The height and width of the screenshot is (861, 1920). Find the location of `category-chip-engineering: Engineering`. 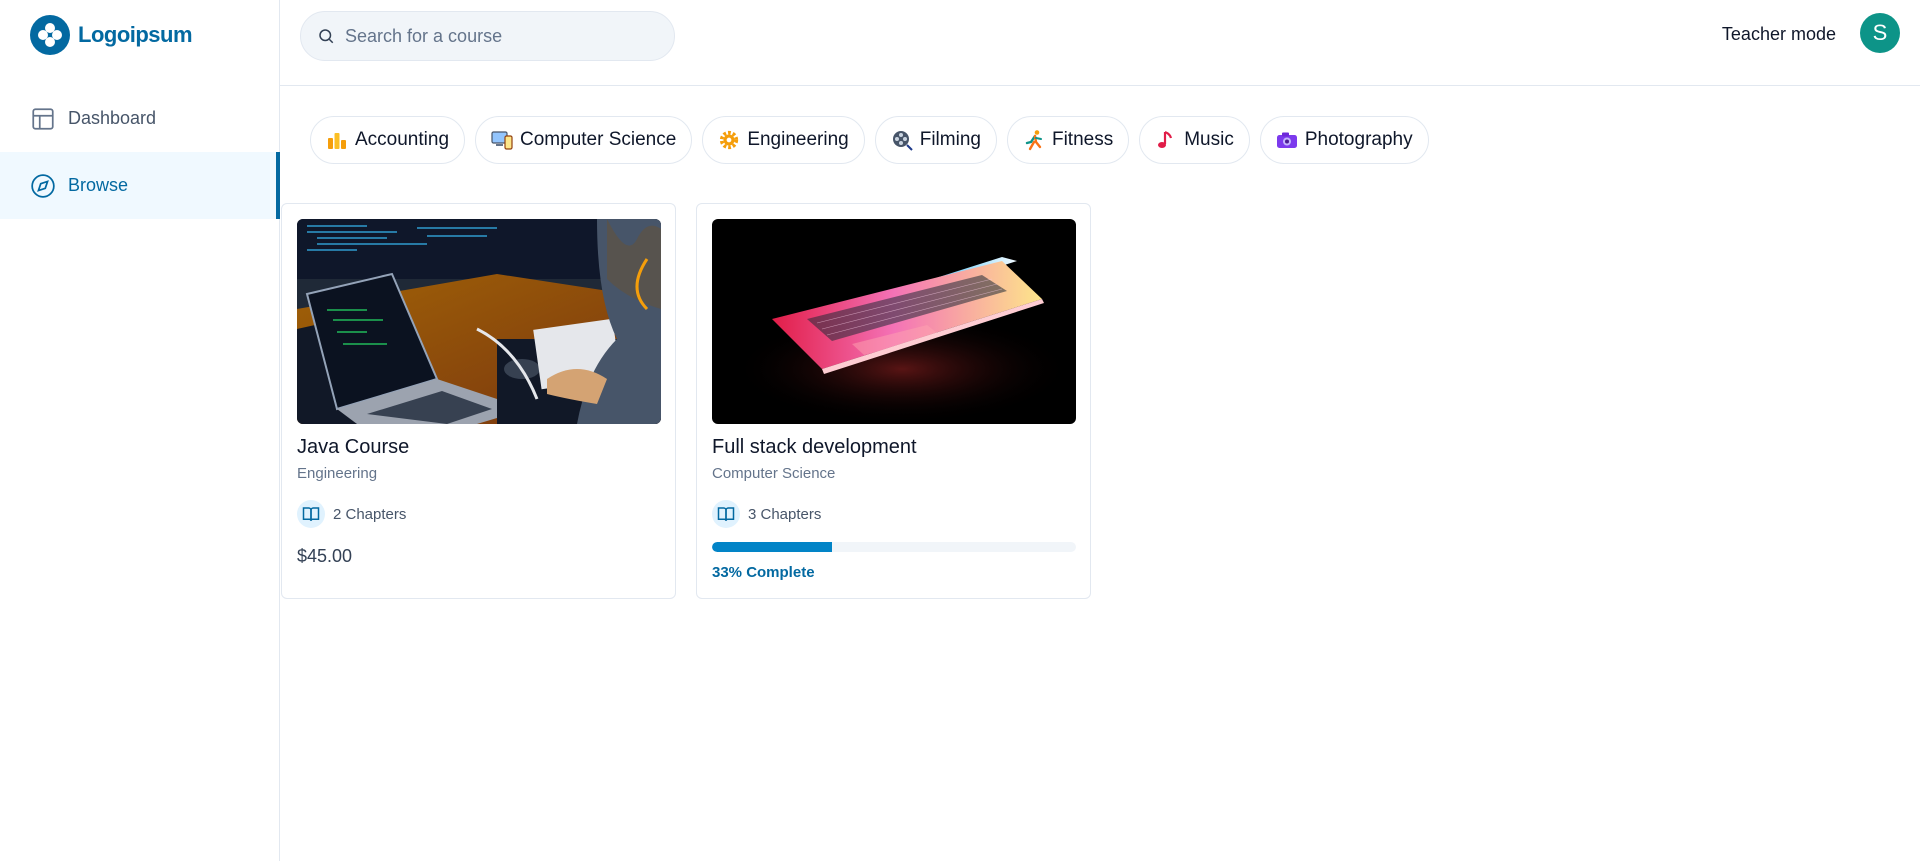

category-chip-engineering: Engineering is located at coordinates (783, 140).